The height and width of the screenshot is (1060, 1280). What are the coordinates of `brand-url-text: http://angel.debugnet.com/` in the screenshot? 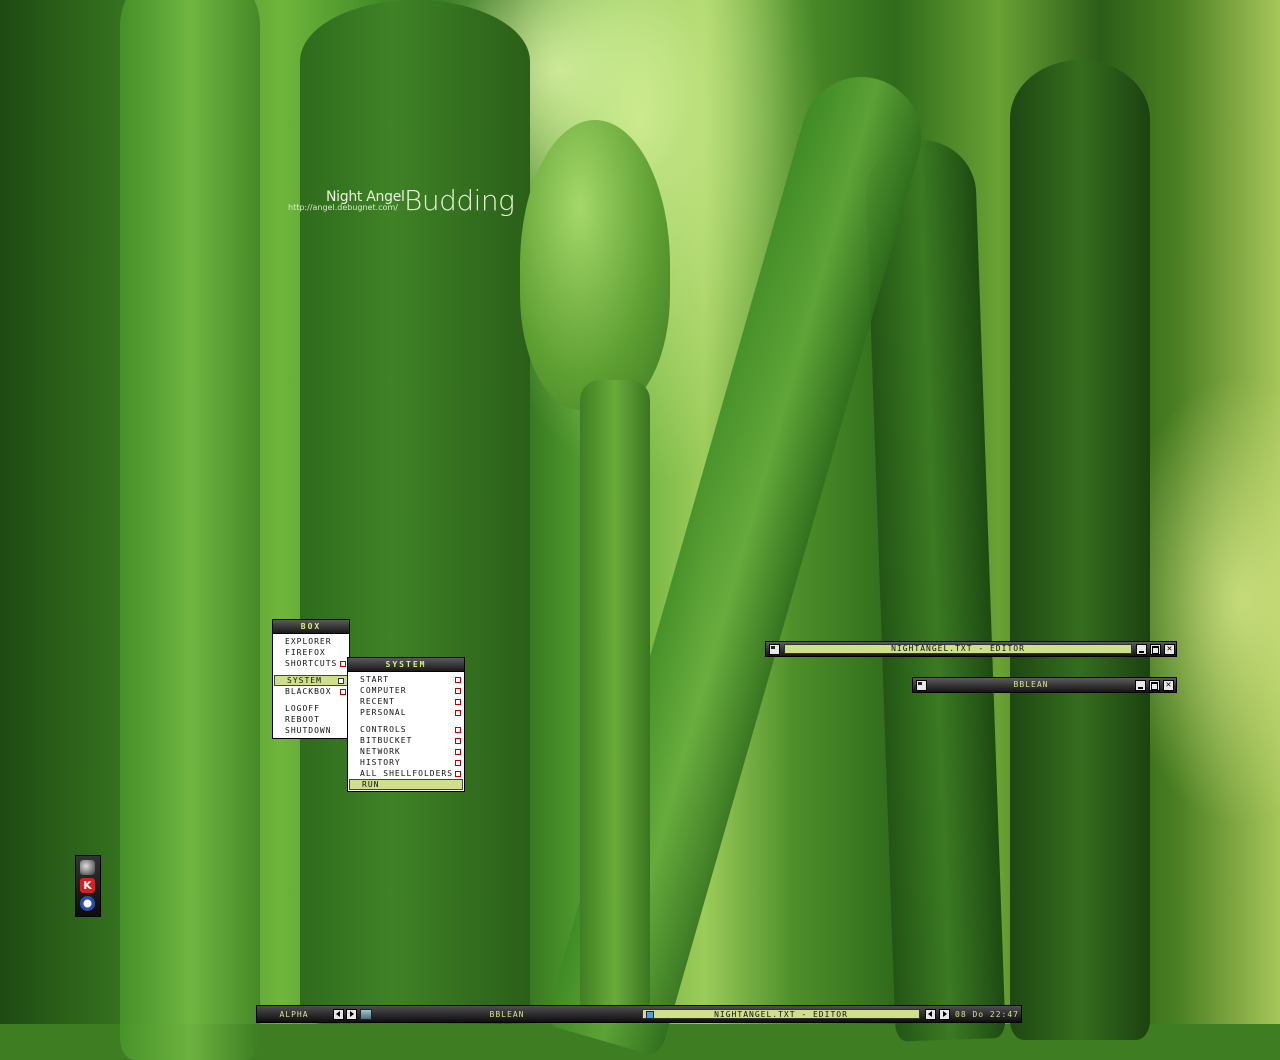 It's located at (343, 207).